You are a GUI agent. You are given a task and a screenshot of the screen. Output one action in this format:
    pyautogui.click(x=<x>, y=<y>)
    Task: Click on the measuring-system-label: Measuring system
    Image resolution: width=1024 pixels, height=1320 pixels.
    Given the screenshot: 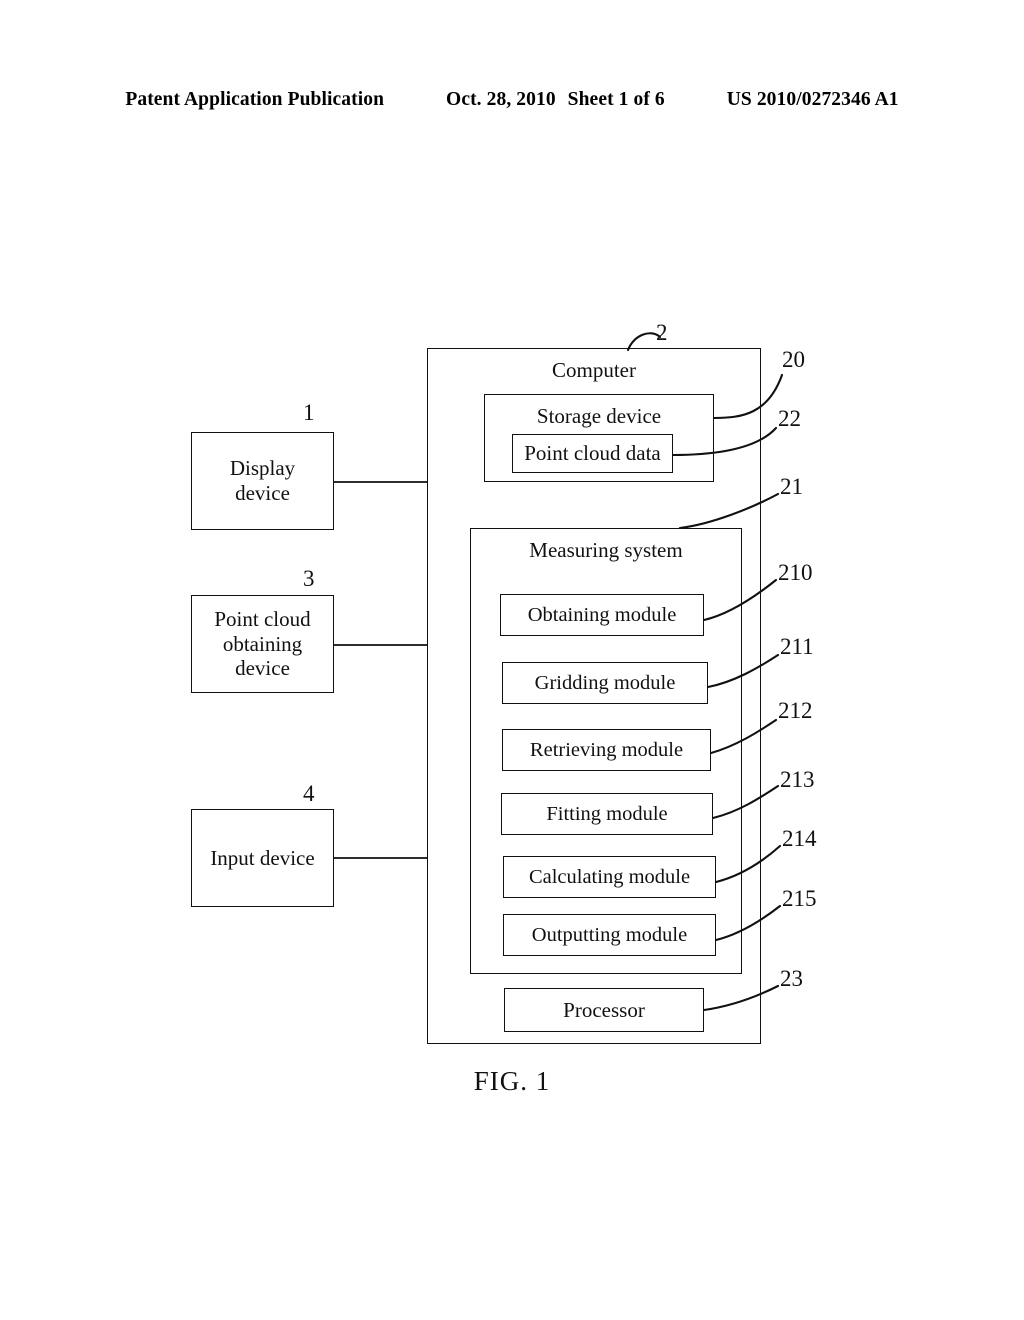 What is the action you would take?
    pyautogui.click(x=606, y=550)
    